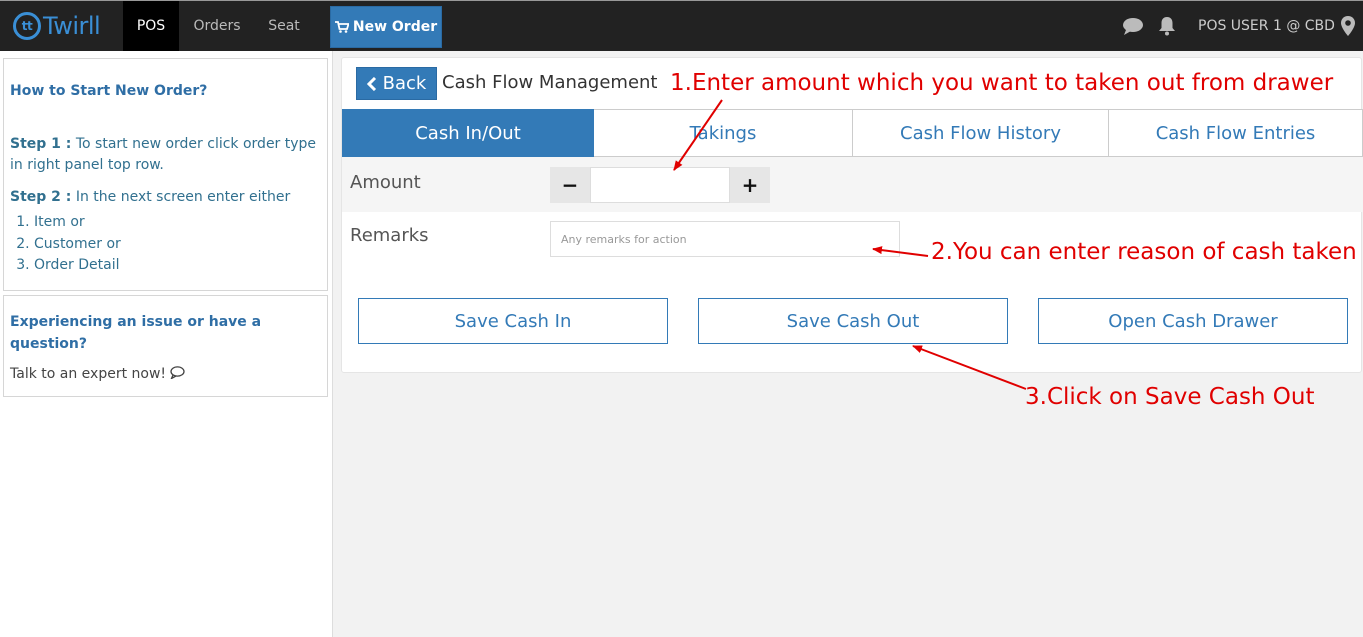  Describe the element at coordinates (389, 235) in the screenshot. I see `remarks-label: Remarks` at that location.